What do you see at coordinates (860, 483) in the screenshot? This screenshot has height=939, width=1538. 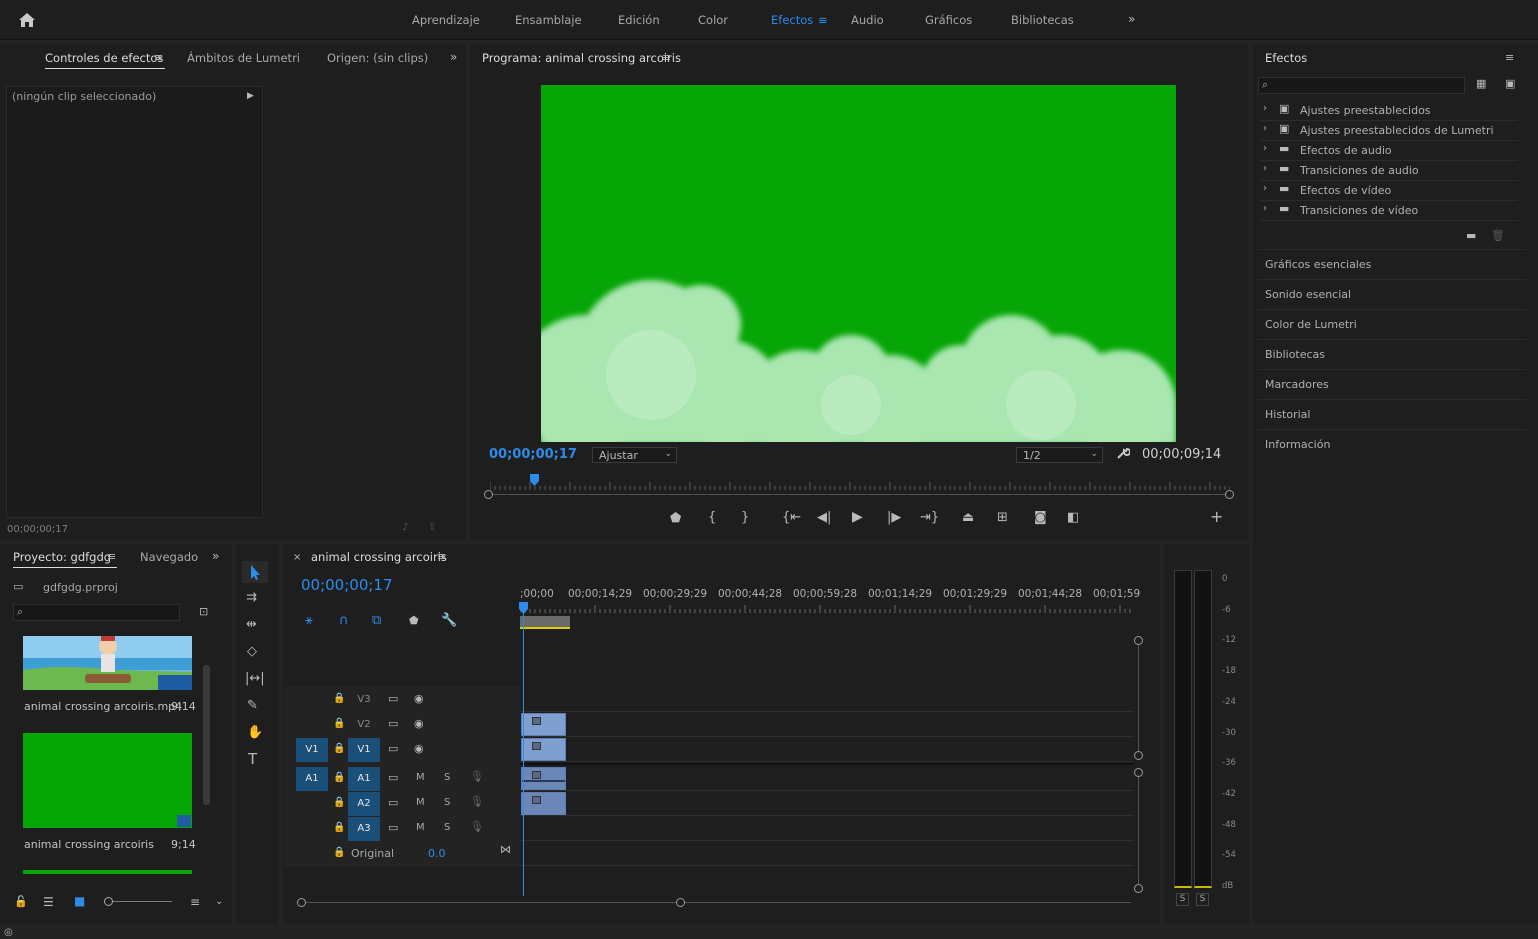 I see `program-time-ruler` at bounding box center [860, 483].